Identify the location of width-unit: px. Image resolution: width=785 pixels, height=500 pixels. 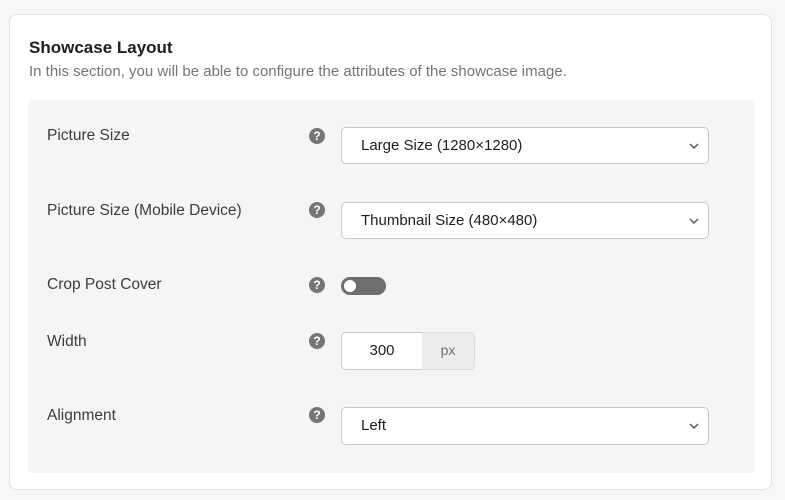
(448, 351).